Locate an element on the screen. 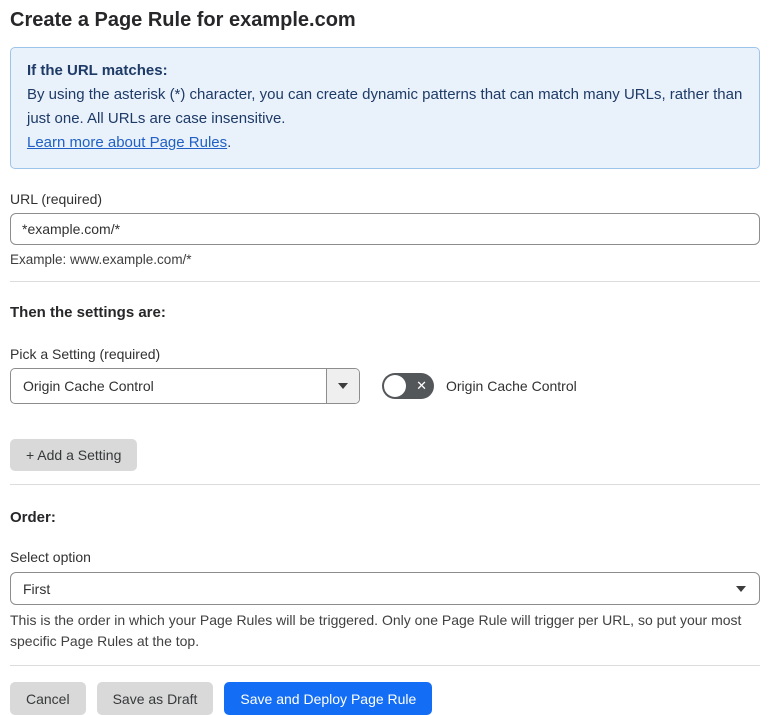  info-box-heading: If the URL matches: is located at coordinates (97, 70).